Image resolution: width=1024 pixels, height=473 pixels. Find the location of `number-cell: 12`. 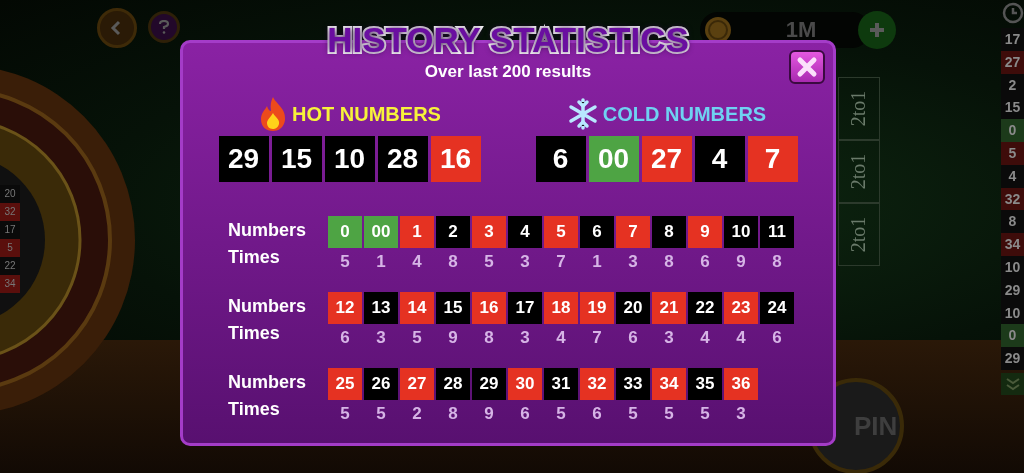

number-cell: 12 is located at coordinates (345, 308).